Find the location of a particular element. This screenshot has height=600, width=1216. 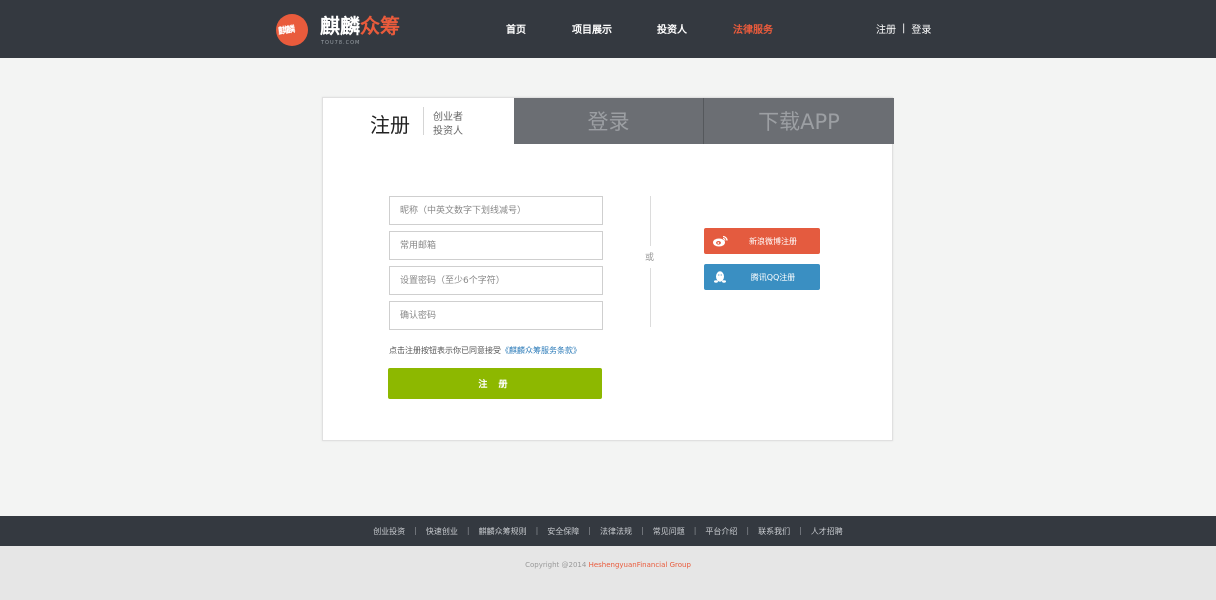

tab-register-label: 注册 is located at coordinates (390, 123).